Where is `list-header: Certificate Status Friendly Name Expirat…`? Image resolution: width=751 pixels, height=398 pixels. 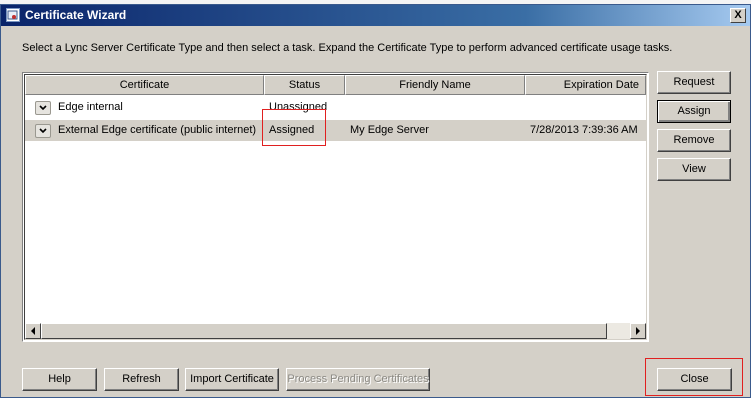 list-header: Certificate Status Friendly Name Expirat… is located at coordinates (335, 85).